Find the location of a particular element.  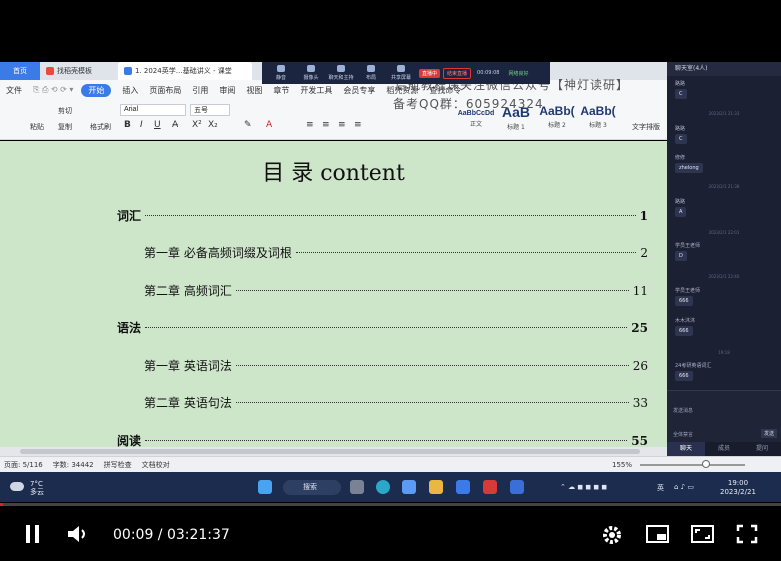

tab-template: 找稻壳模板 is located at coordinates (79, 71).